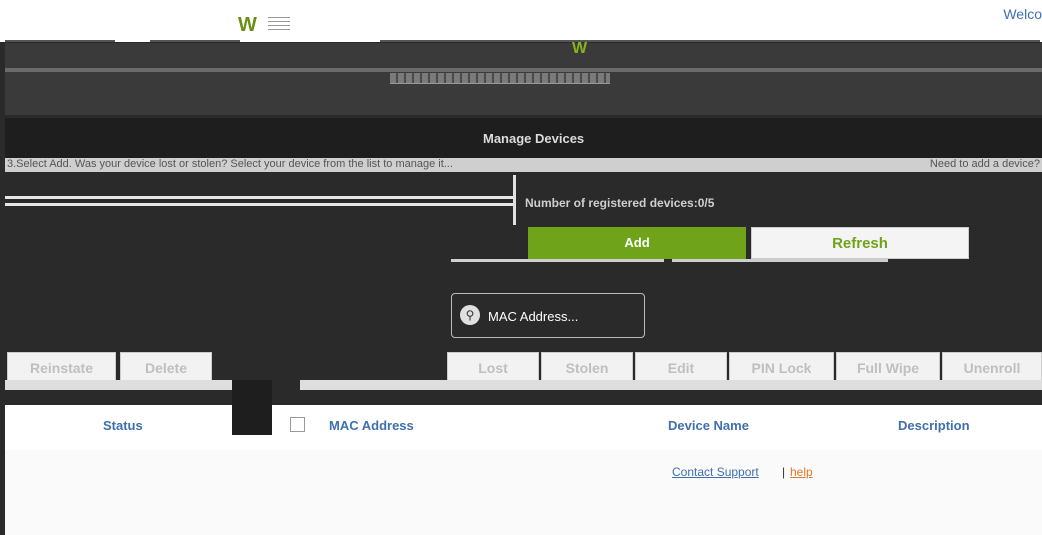 This screenshot has width=1042, height=535. I want to click on search-box: ⚲, so click(548, 315).